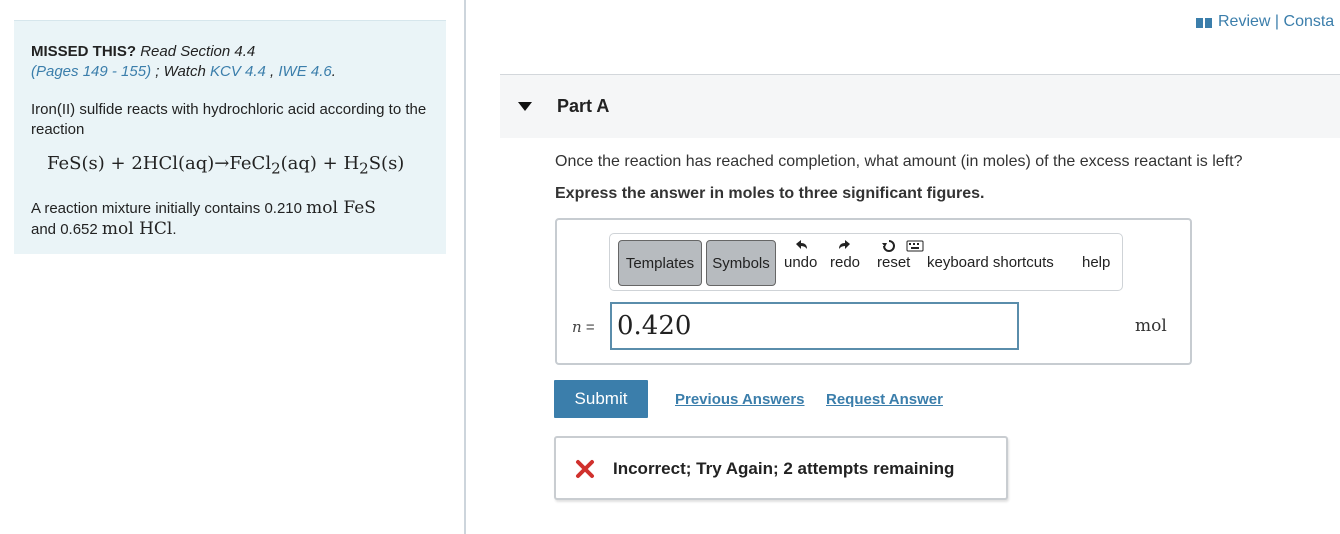  I want to click on period: ., so click(333, 71).